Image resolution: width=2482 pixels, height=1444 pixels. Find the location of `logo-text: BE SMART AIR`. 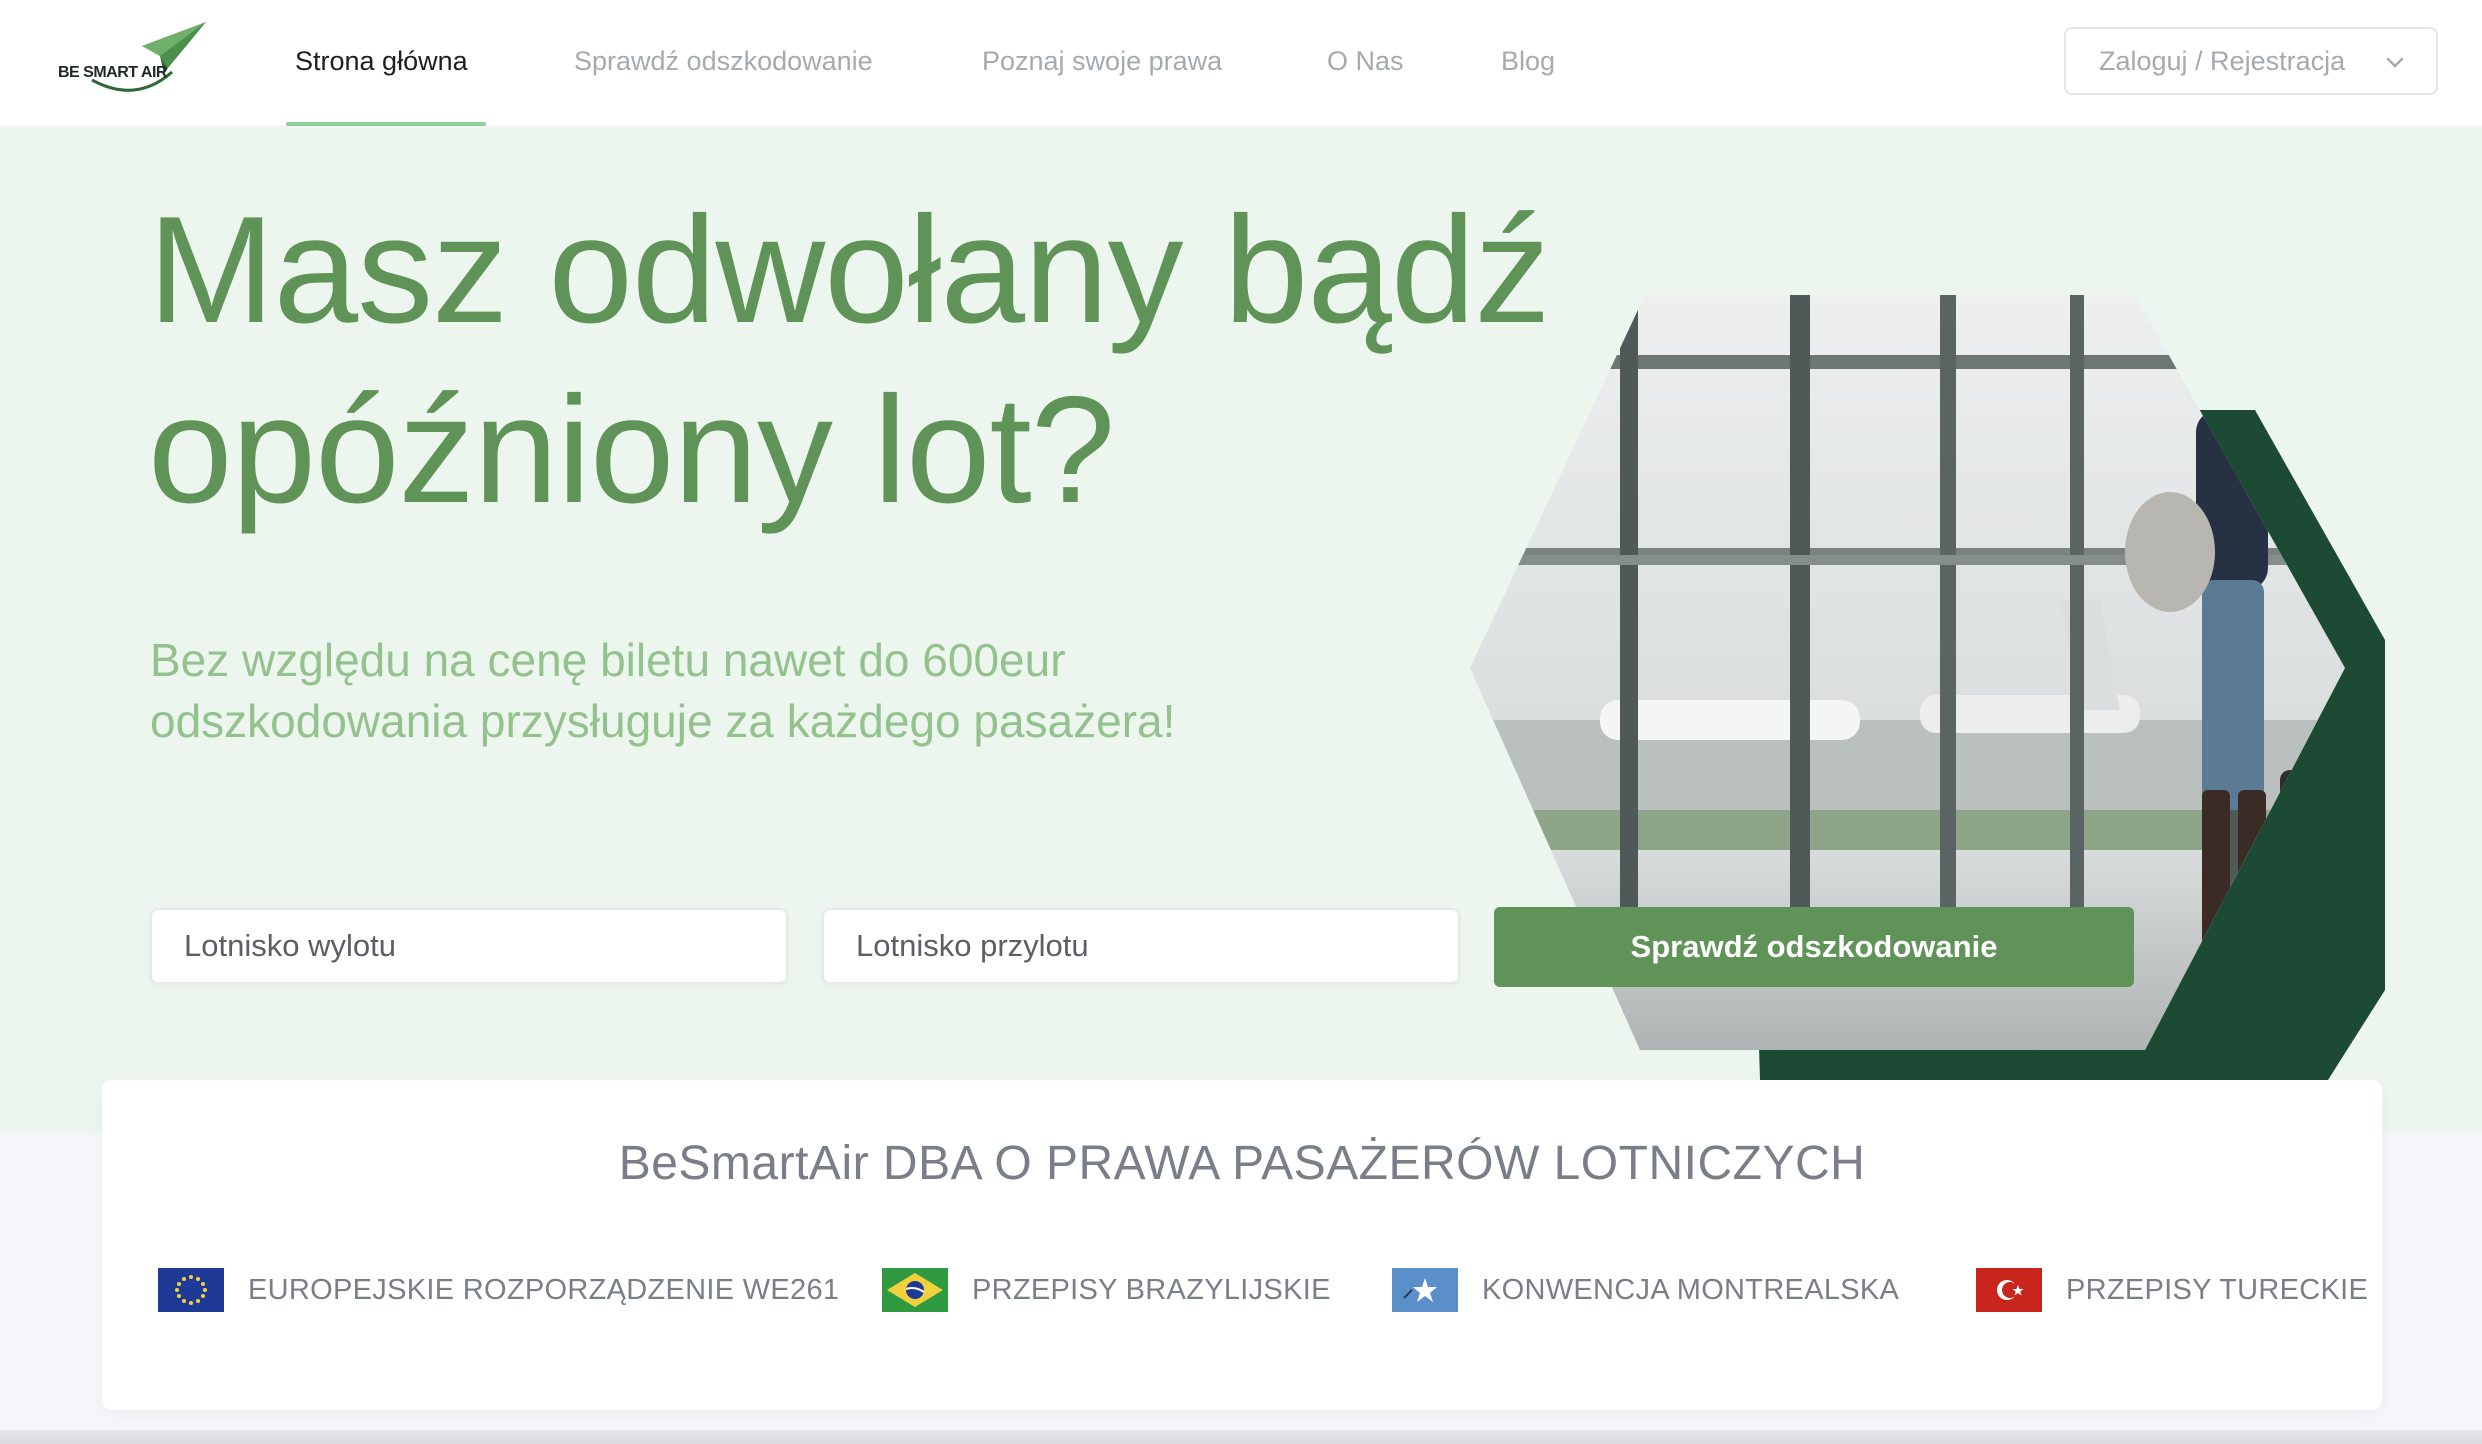

logo-text: BE SMART AIR is located at coordinates (112, 72).